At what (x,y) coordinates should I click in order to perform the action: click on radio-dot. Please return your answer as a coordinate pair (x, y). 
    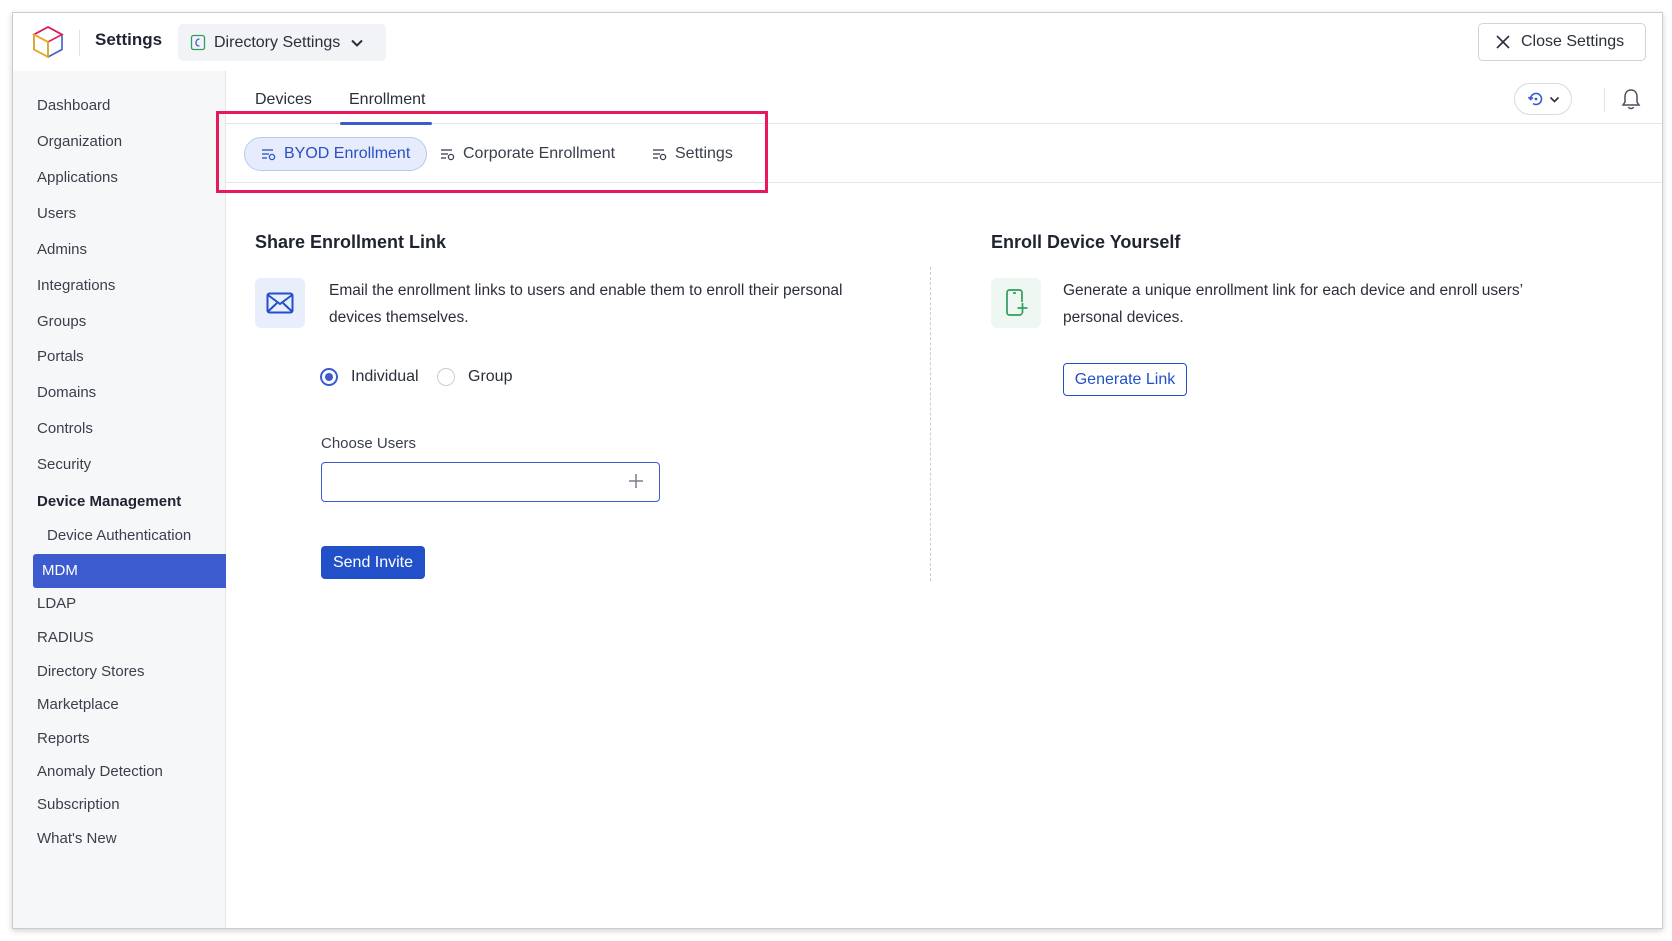
    Looking at the image, I should click on (446, 377).